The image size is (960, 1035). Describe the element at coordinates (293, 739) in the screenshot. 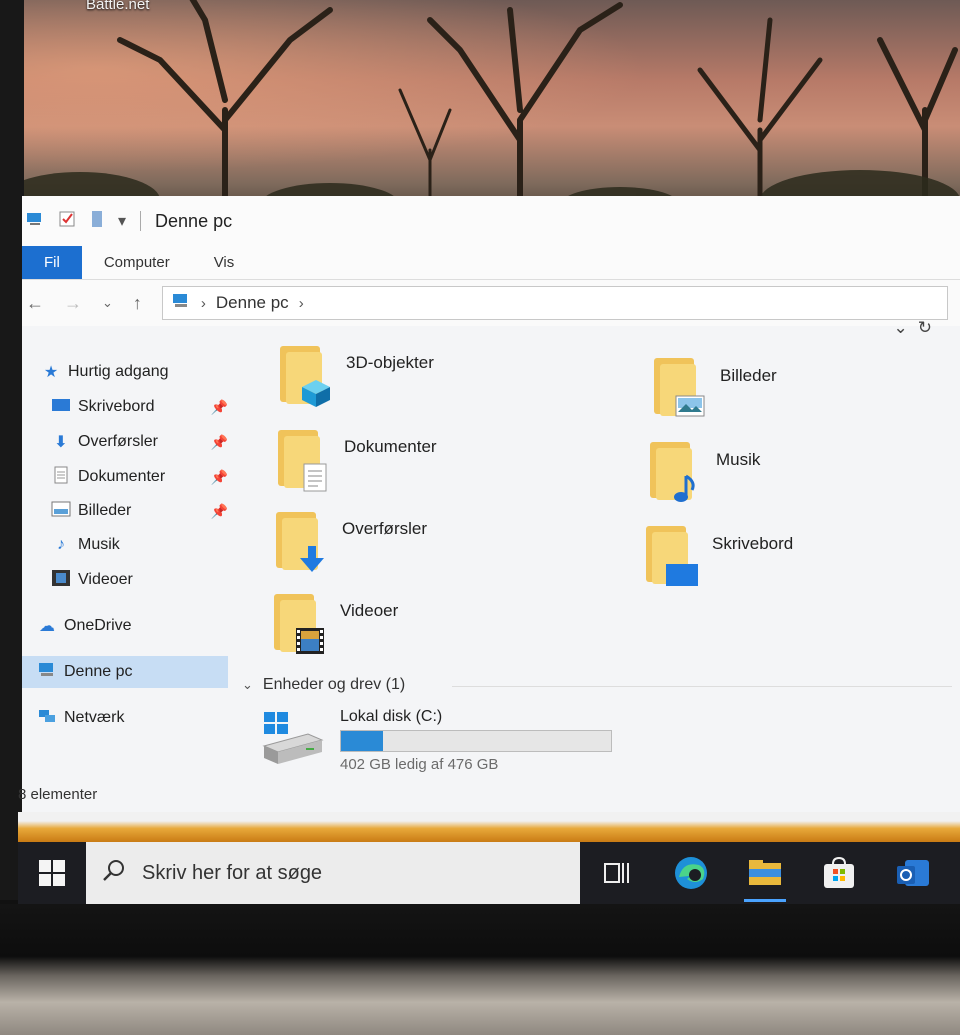

I see `hard-drive-icon` at that location.